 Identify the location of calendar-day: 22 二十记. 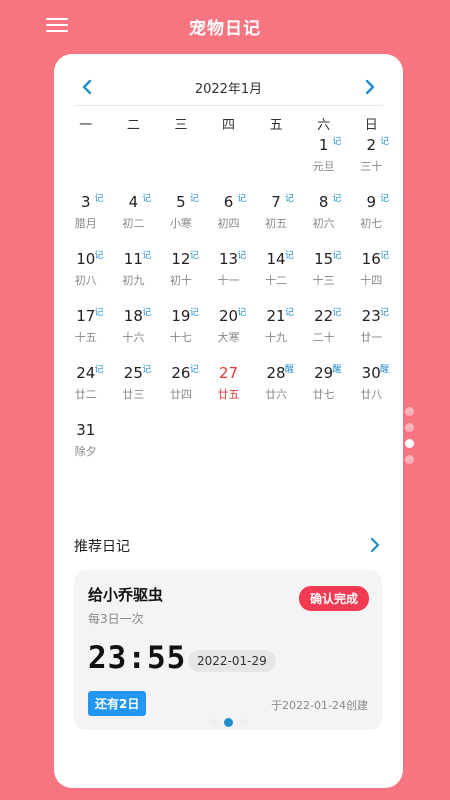
(324, 335).